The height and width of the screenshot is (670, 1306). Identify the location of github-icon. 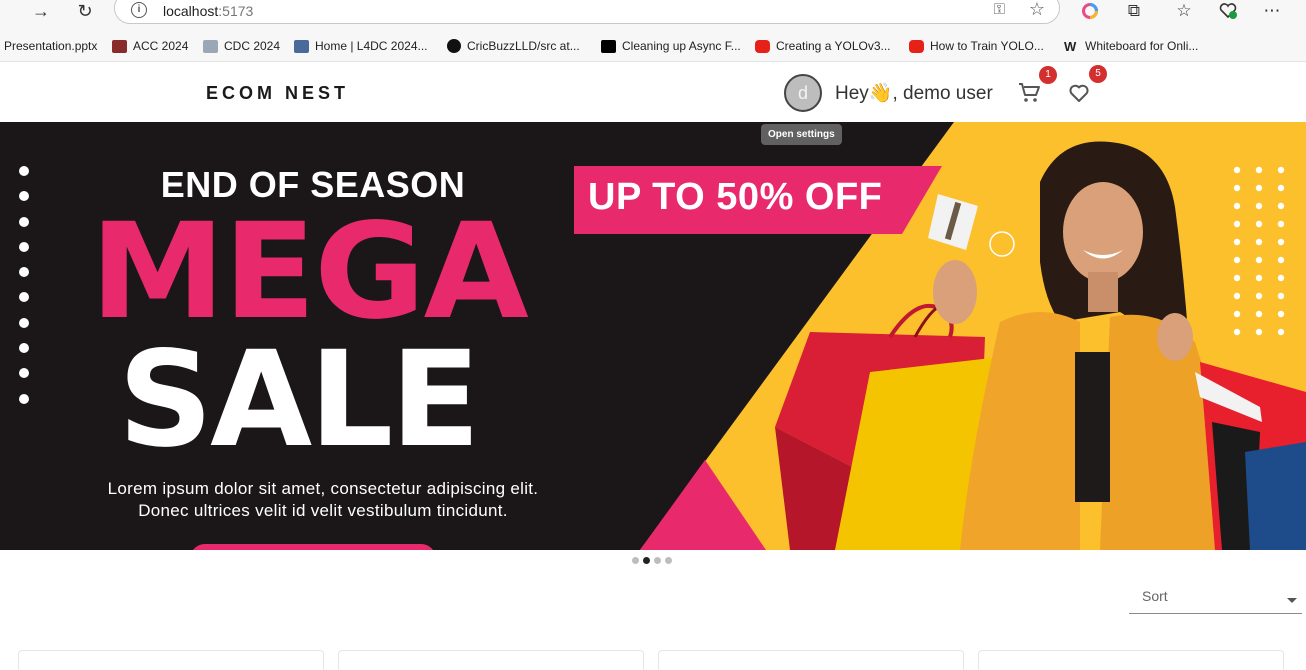
(454, 46).